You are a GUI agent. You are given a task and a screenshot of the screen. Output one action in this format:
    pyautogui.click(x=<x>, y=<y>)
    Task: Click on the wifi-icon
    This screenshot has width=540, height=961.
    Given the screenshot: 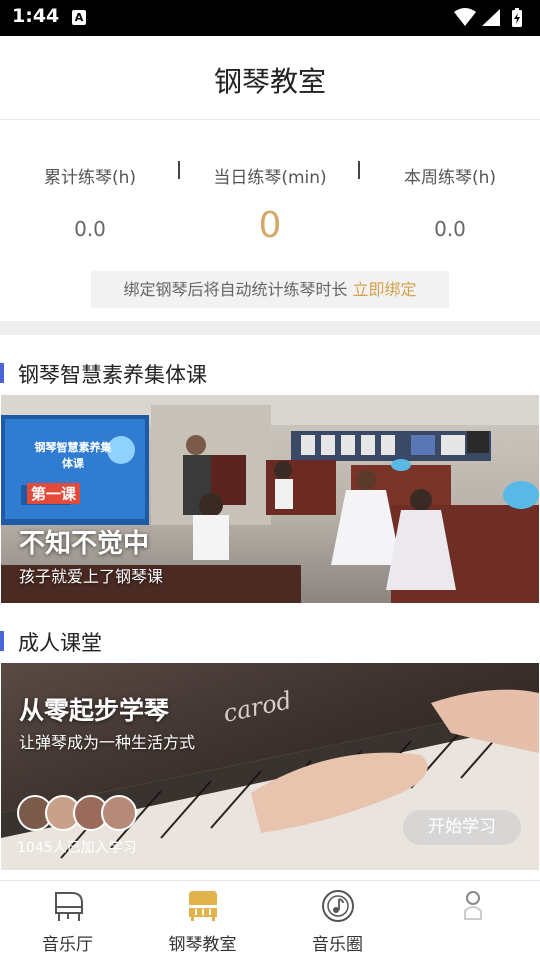 What is the action you would take?
    pyautogui.click(x=465, y=17)
    